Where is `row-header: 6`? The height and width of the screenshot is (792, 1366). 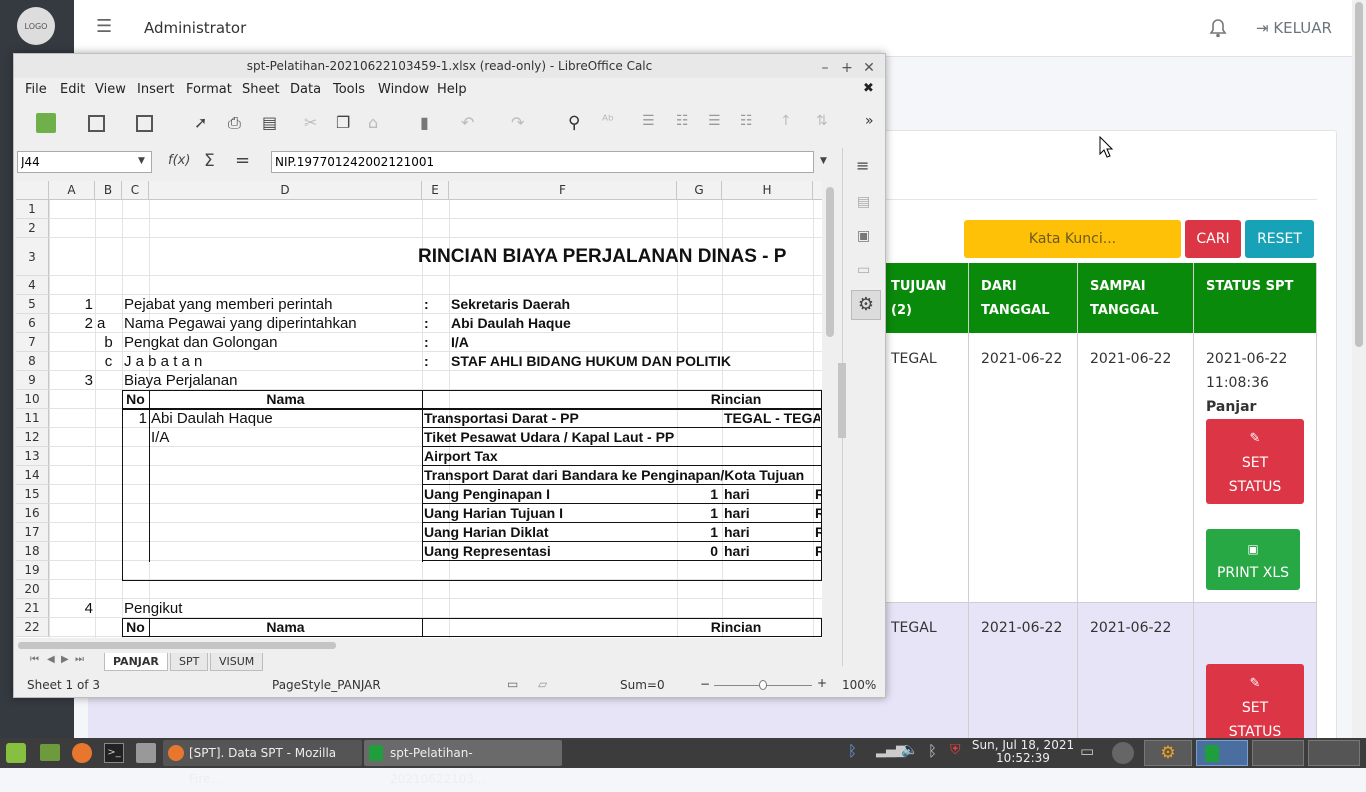 row-header: 6 is located at coordinates (32, 323).